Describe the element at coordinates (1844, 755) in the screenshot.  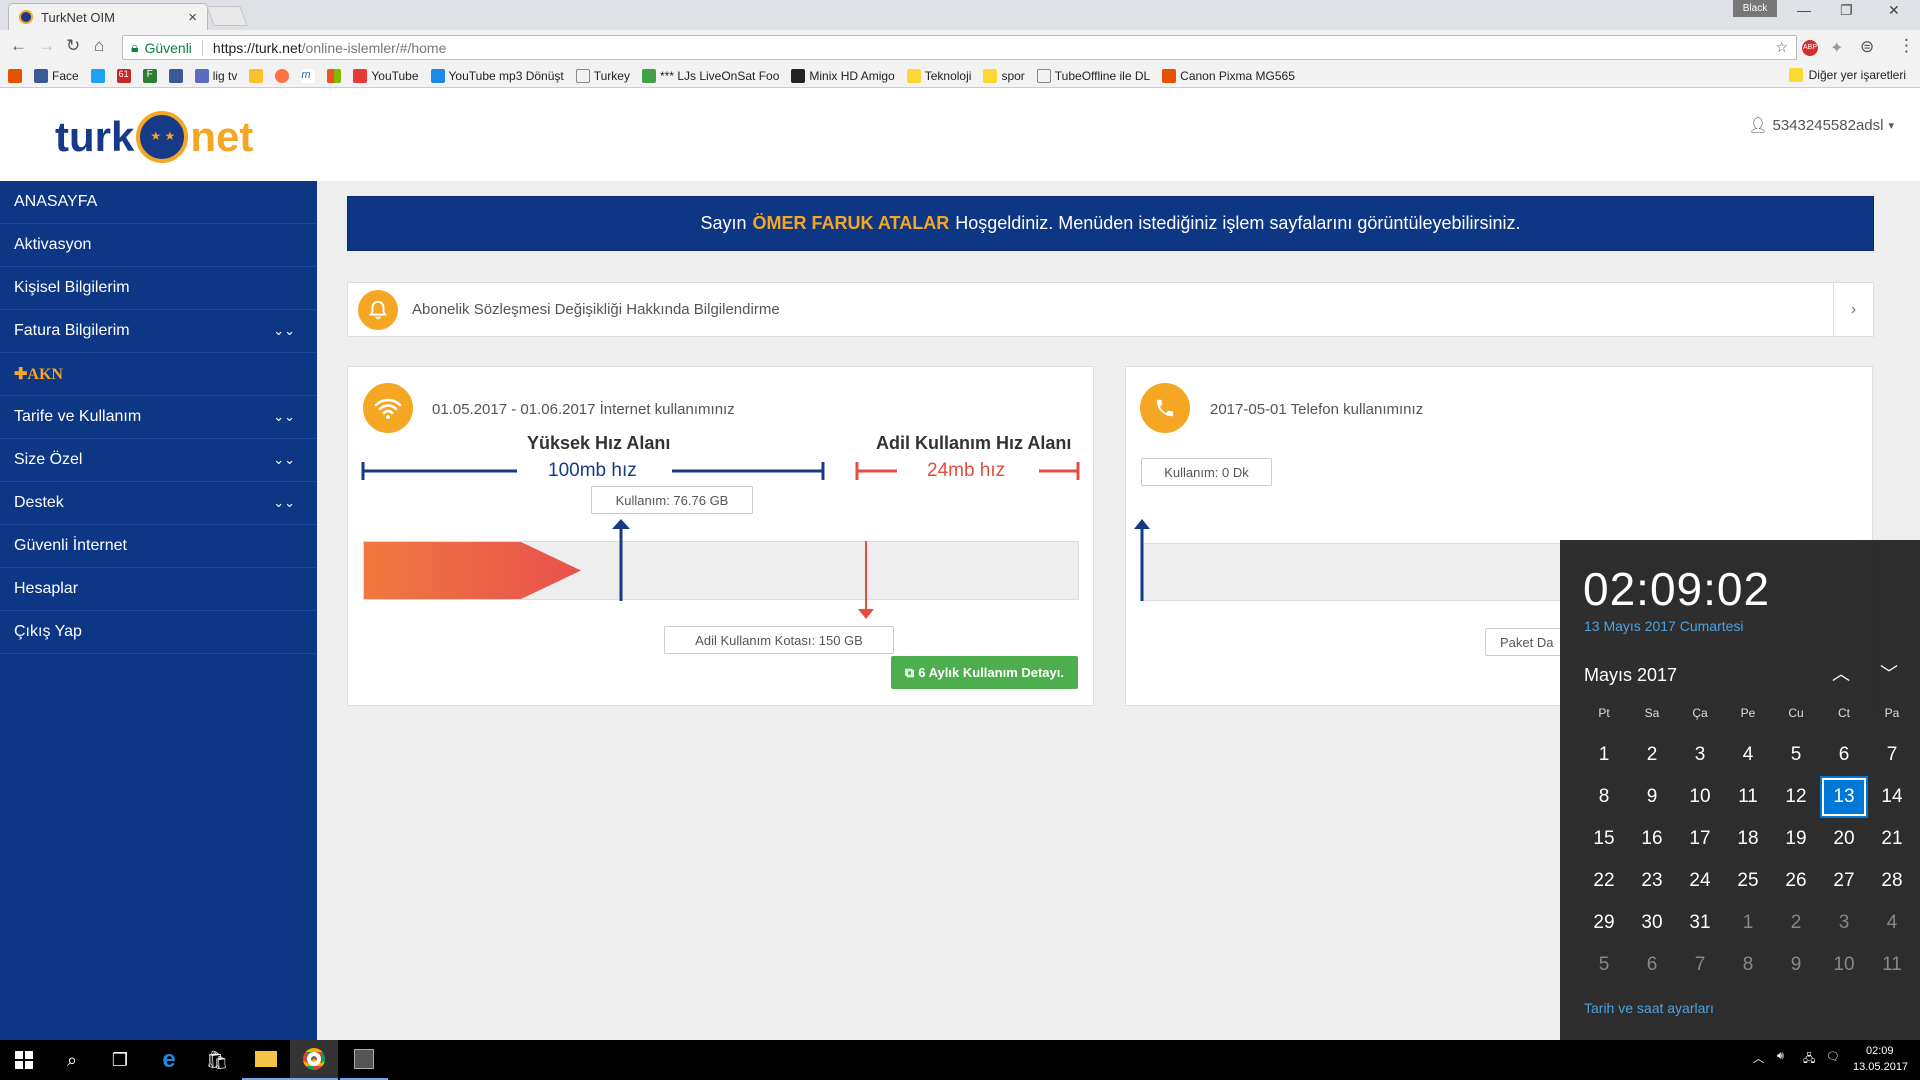
I see `calendar-day: 6` at that location.